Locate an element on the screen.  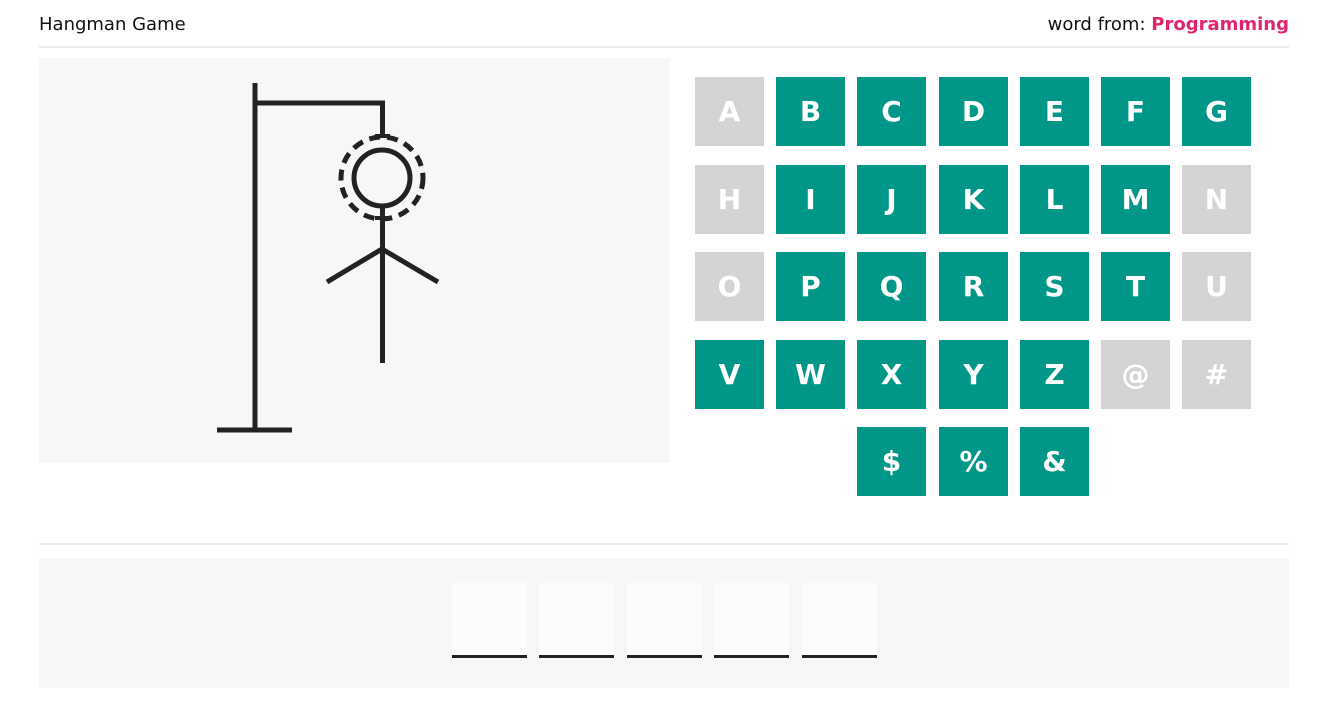
letter-key: J is located at coordinates (891, 199).